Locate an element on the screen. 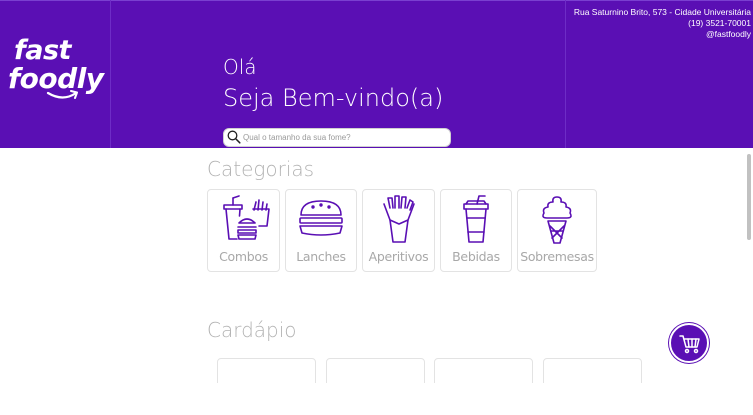 The width and height of the screenshot is (753, 415). category-label-lanches: Lanches is located at coordinates (321, 256).